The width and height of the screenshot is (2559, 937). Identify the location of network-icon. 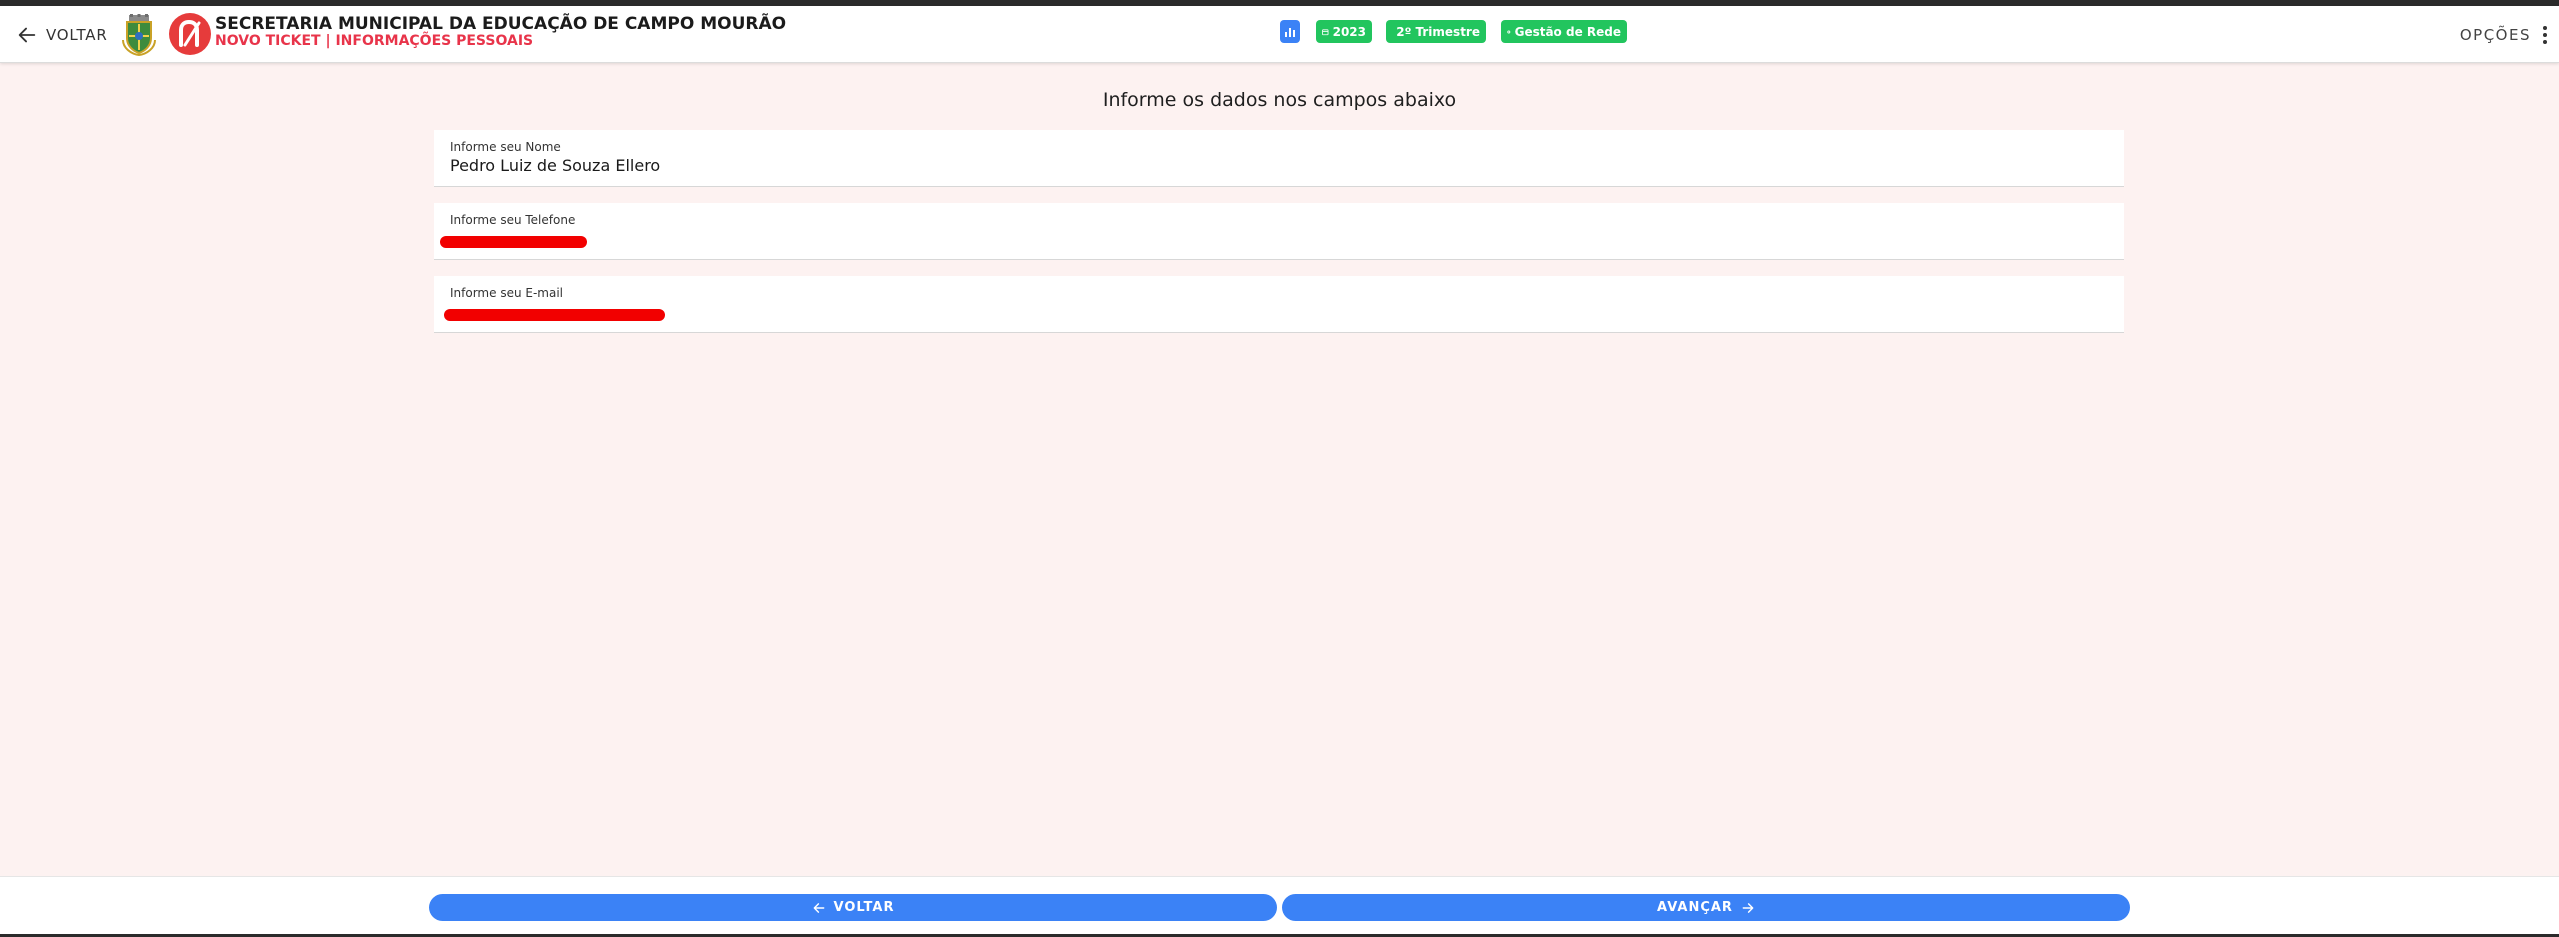
(1509, 31).